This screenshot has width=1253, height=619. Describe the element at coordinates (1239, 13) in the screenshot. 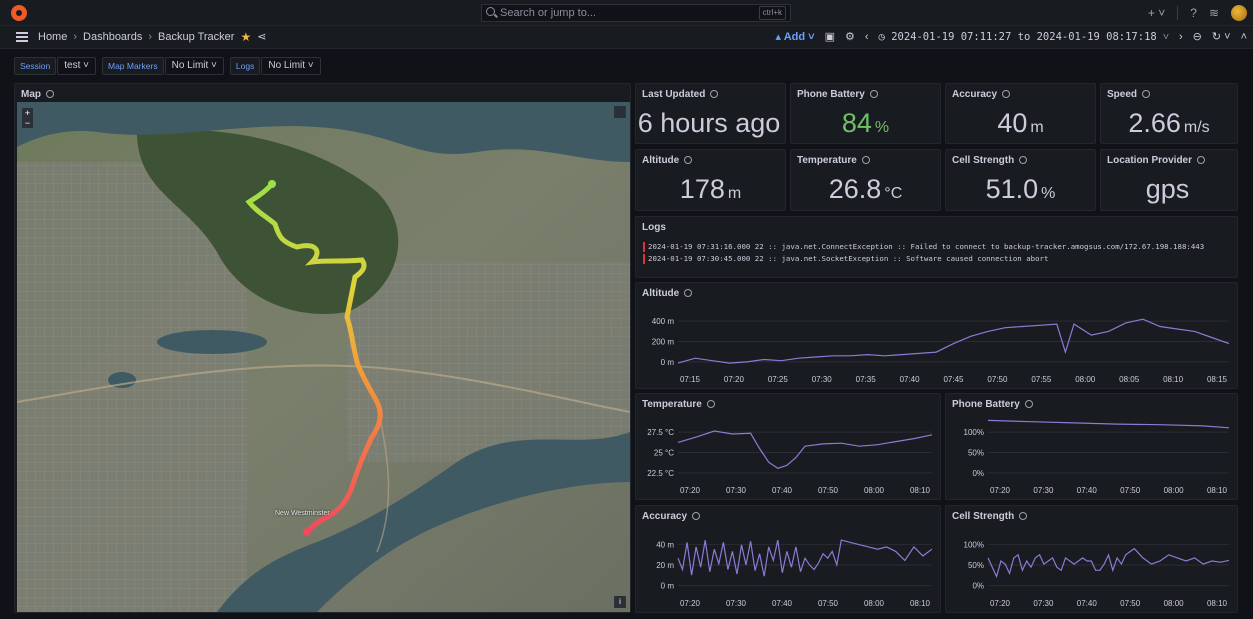

I see `user-avatar` at that location.